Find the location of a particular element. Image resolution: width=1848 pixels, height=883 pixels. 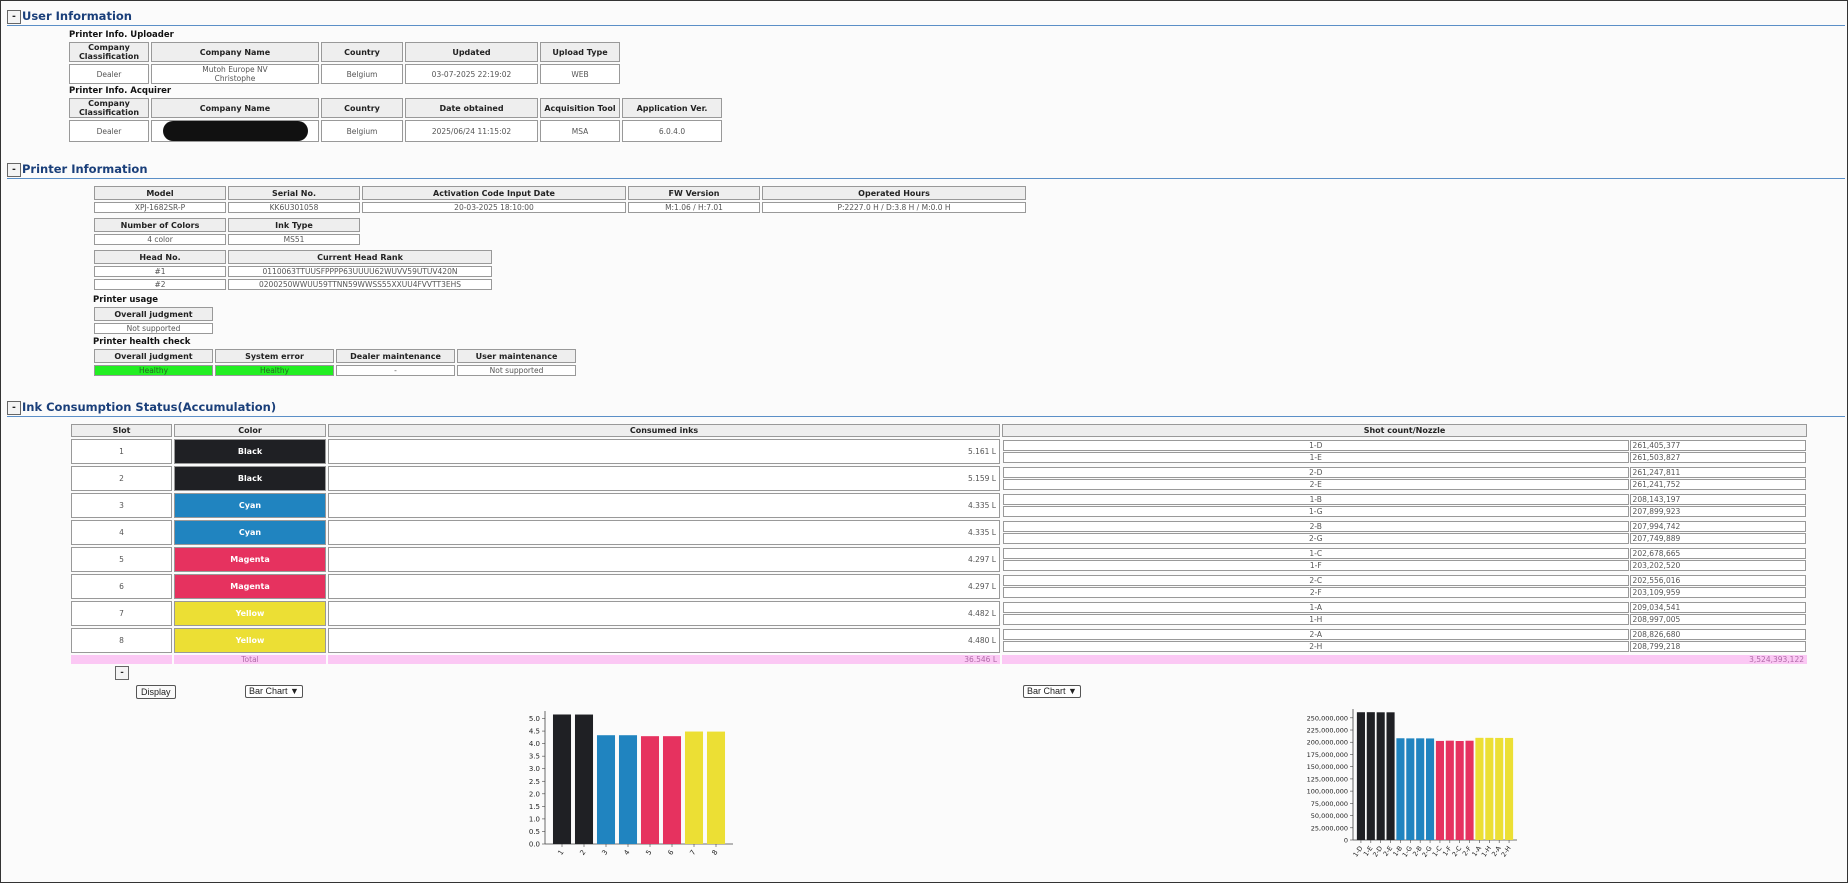

redaction-mark is located at coordinates (235, 131).